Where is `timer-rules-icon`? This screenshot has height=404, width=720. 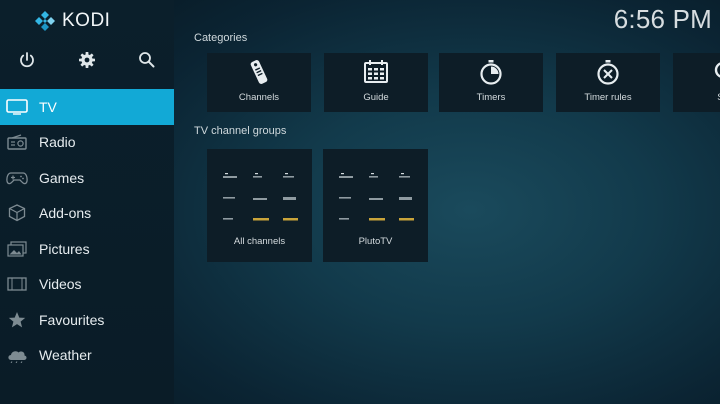 timer-rules-icon is located at coordinates (608, 72).